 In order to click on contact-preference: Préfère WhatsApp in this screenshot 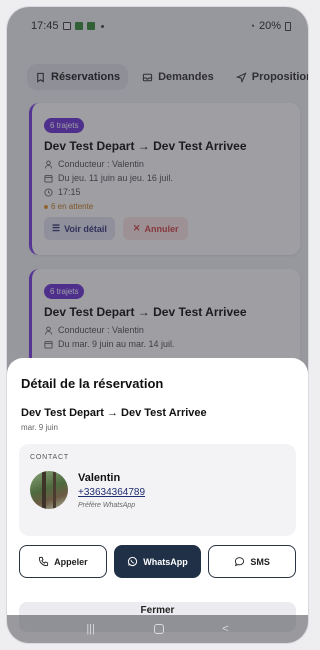, I will do `click(107, 505)`.